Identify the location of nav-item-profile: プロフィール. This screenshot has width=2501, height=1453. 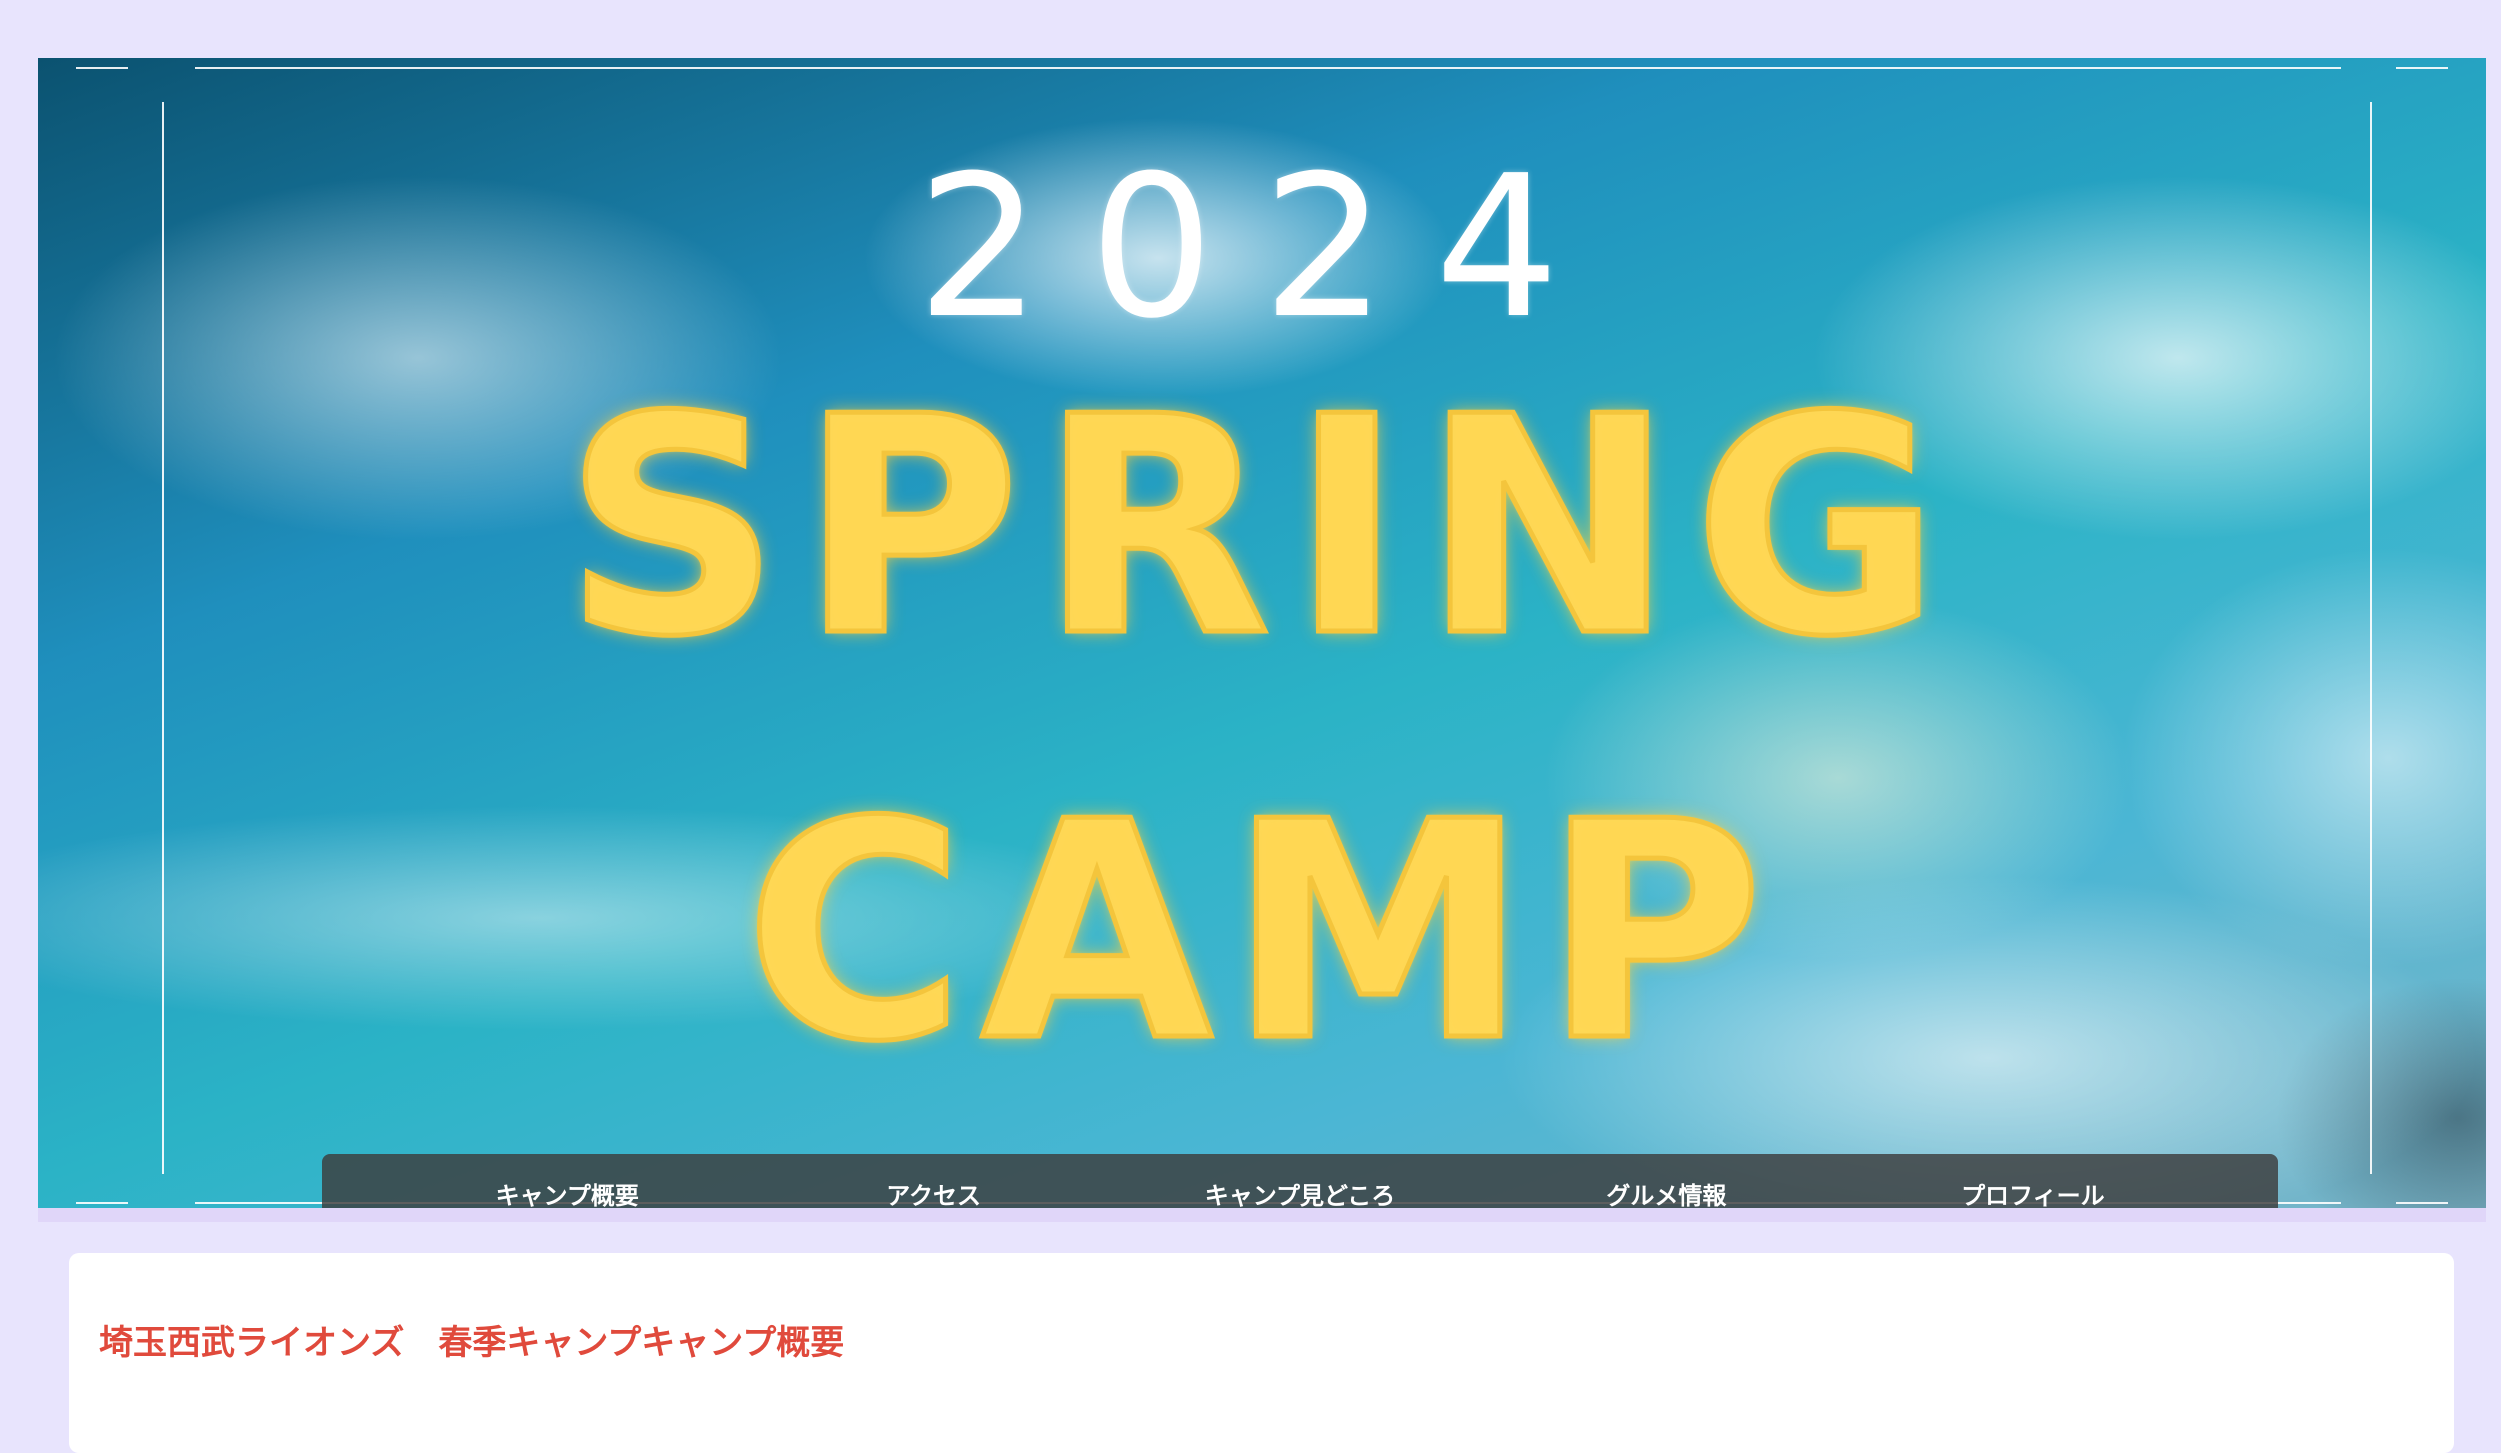
(2033, 1192).